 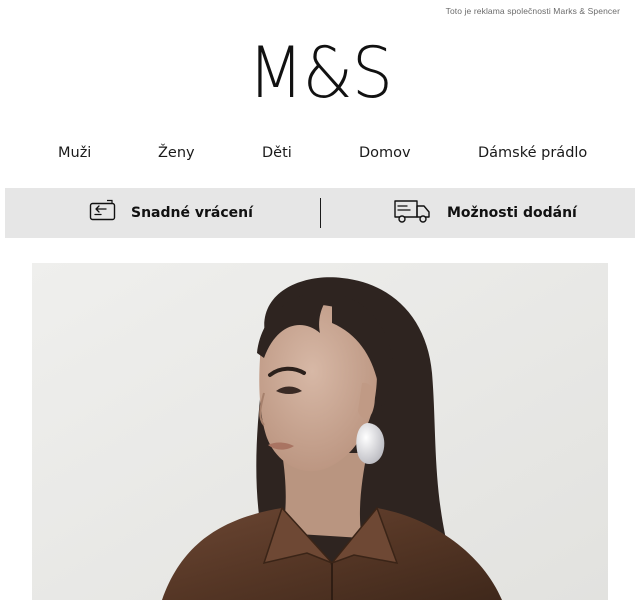 I want to click on return-card-icon, so click(x=103, y=213).